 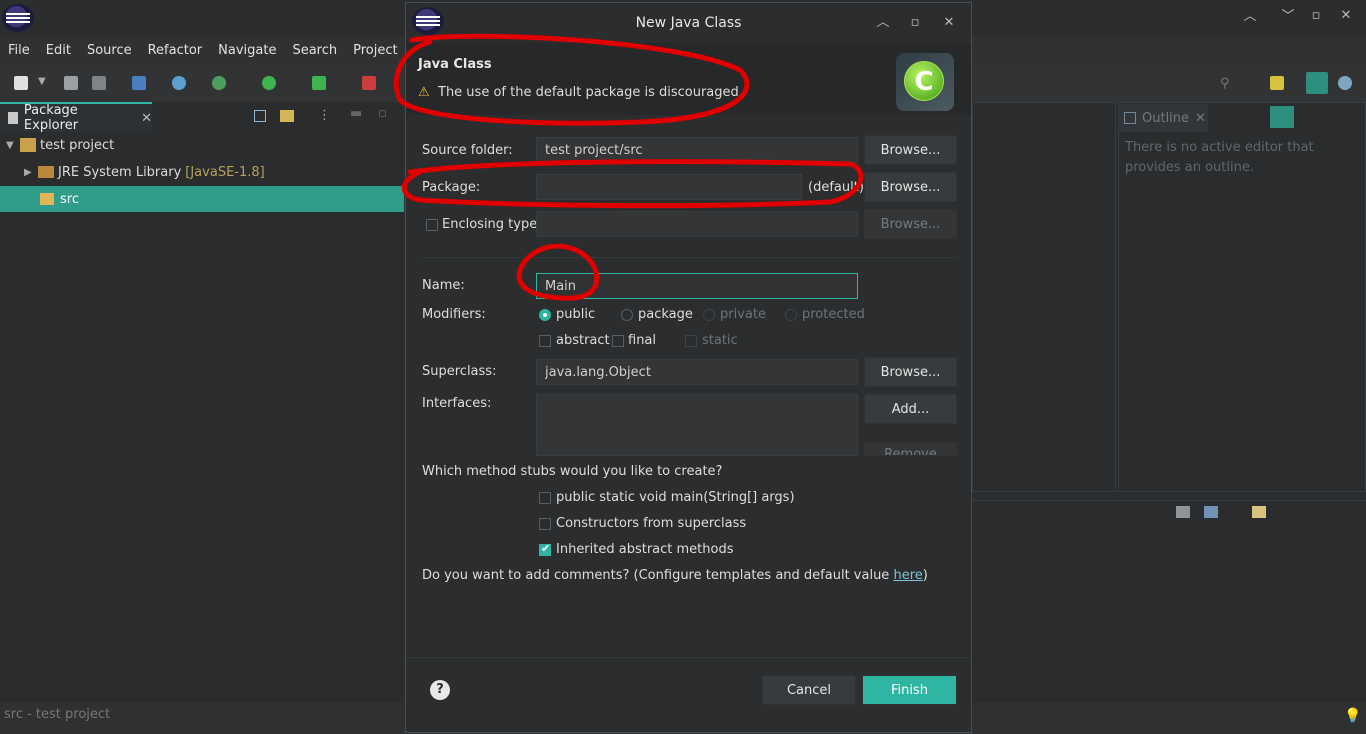 What do you see at coordinates (202, 199) in the screenshot?
I see `tree-item-src: src` at bounding box center [202, 199].